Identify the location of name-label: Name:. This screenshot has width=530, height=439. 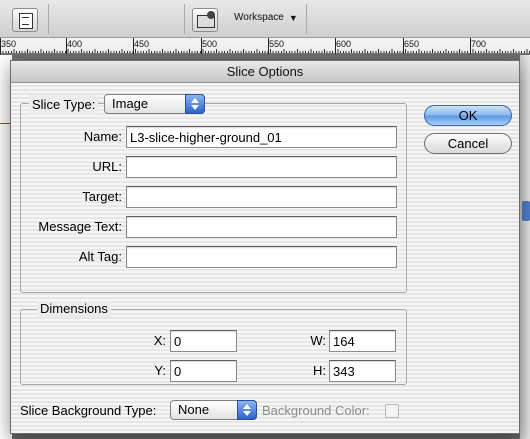
(102, 136).